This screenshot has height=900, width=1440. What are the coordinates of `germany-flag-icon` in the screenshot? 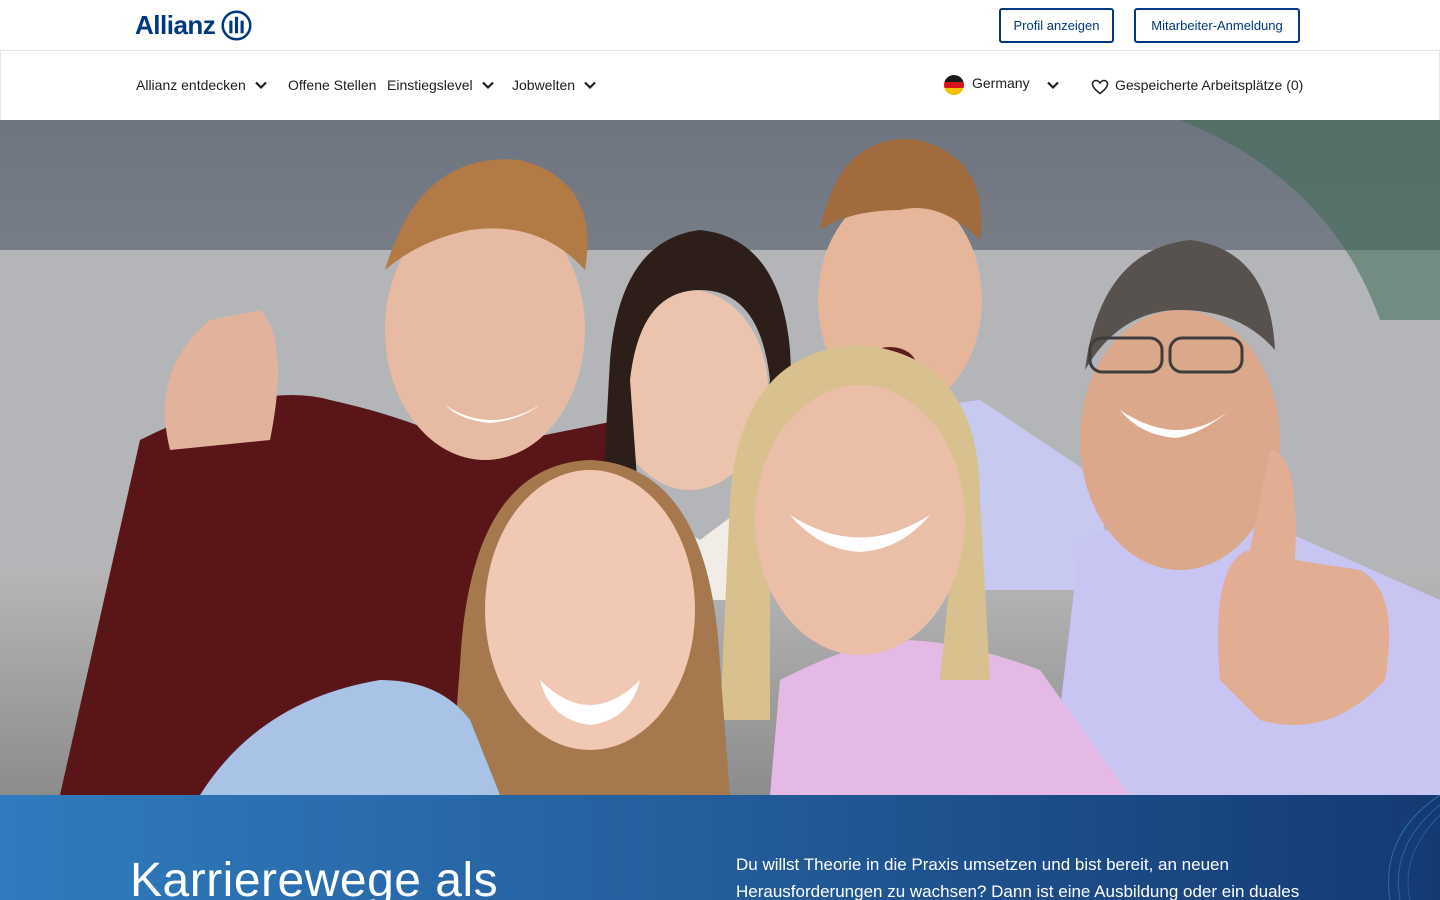 It's located at (954, 85).